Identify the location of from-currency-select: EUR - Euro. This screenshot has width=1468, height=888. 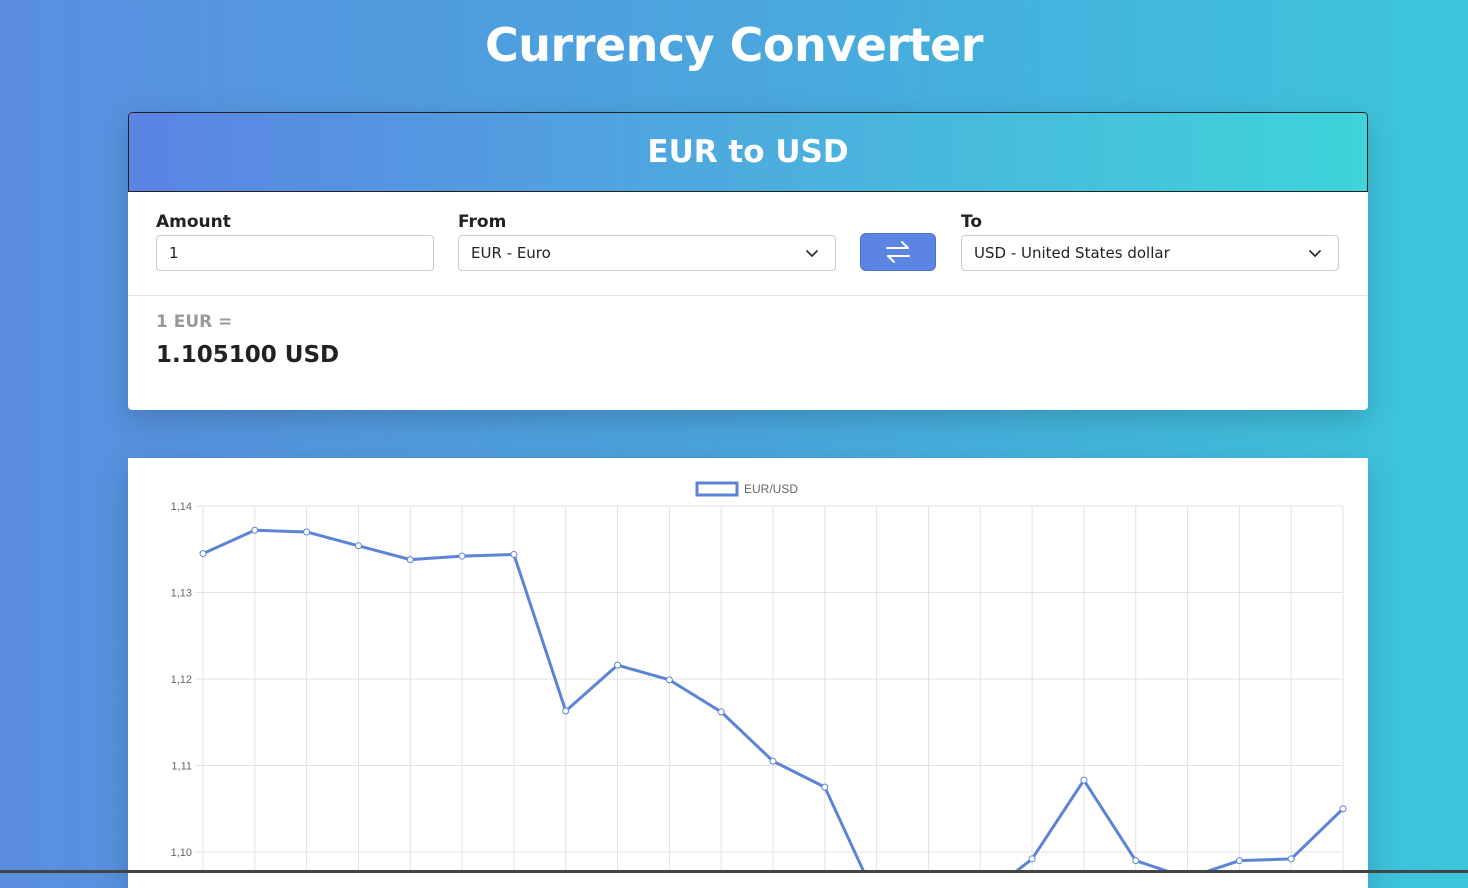
(647, 253).